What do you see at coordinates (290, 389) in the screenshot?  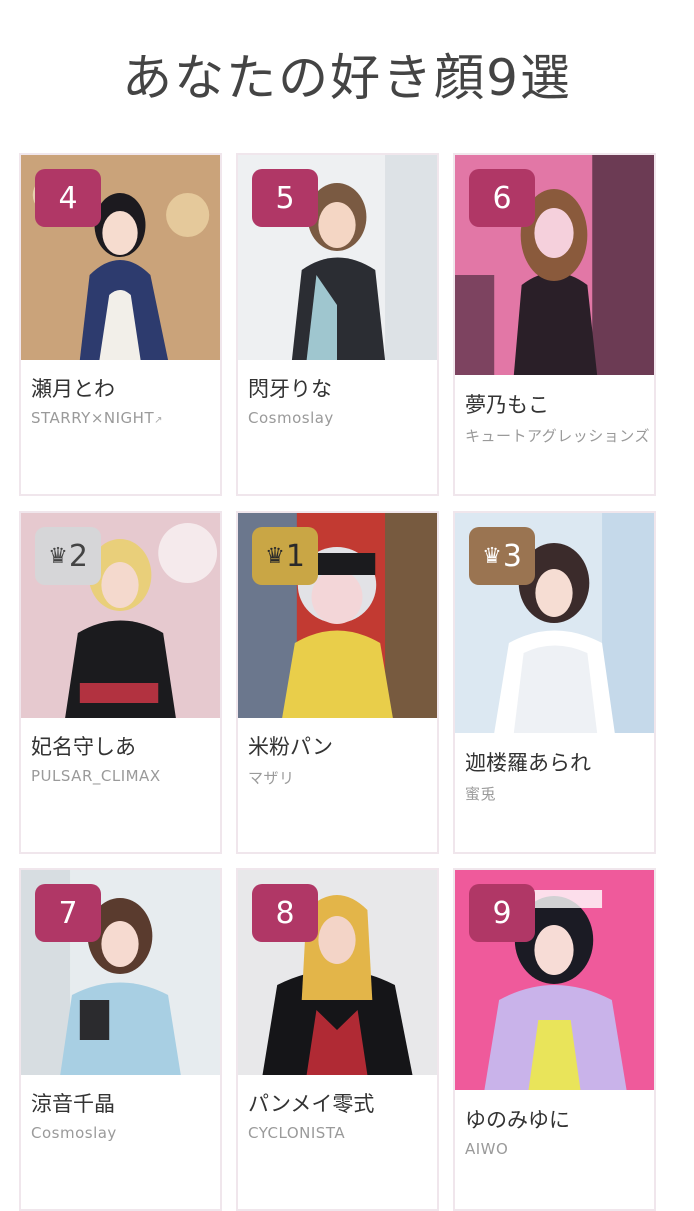 I see `idol-name: 閃牙りな` at bounding box center [290, 389].